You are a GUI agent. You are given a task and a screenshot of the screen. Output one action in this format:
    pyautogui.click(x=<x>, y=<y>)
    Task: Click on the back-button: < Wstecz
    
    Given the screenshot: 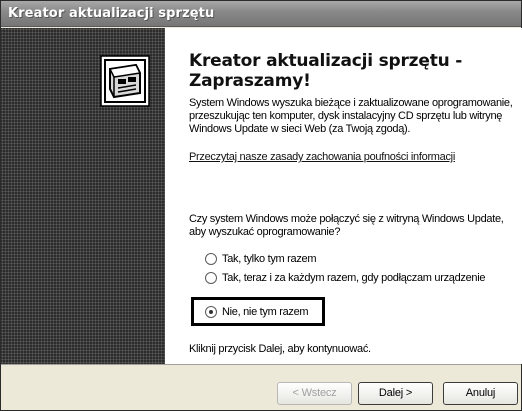 What is the action you would take?
    pyautogui.click(x=314, y=393)
    